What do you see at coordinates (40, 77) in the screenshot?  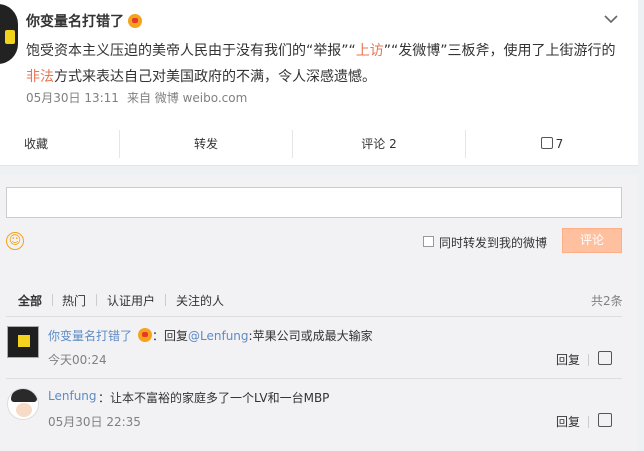 I see `keyword-link: 非法` at bounding box center [40, 77].